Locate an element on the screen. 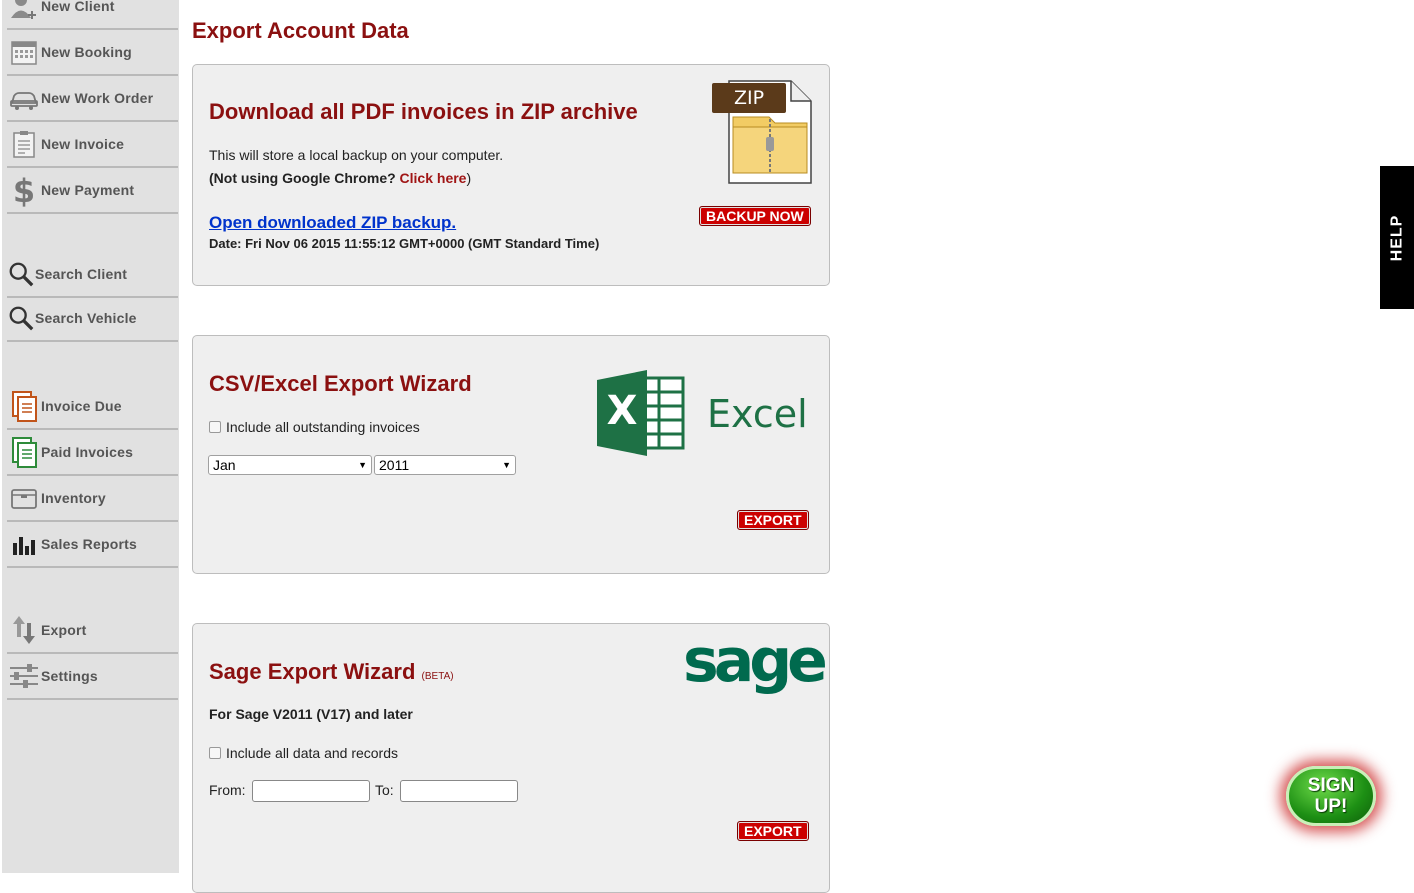  outstanding-invoices-option: Include all outstanding invoices is located at coordinates (314, 427).